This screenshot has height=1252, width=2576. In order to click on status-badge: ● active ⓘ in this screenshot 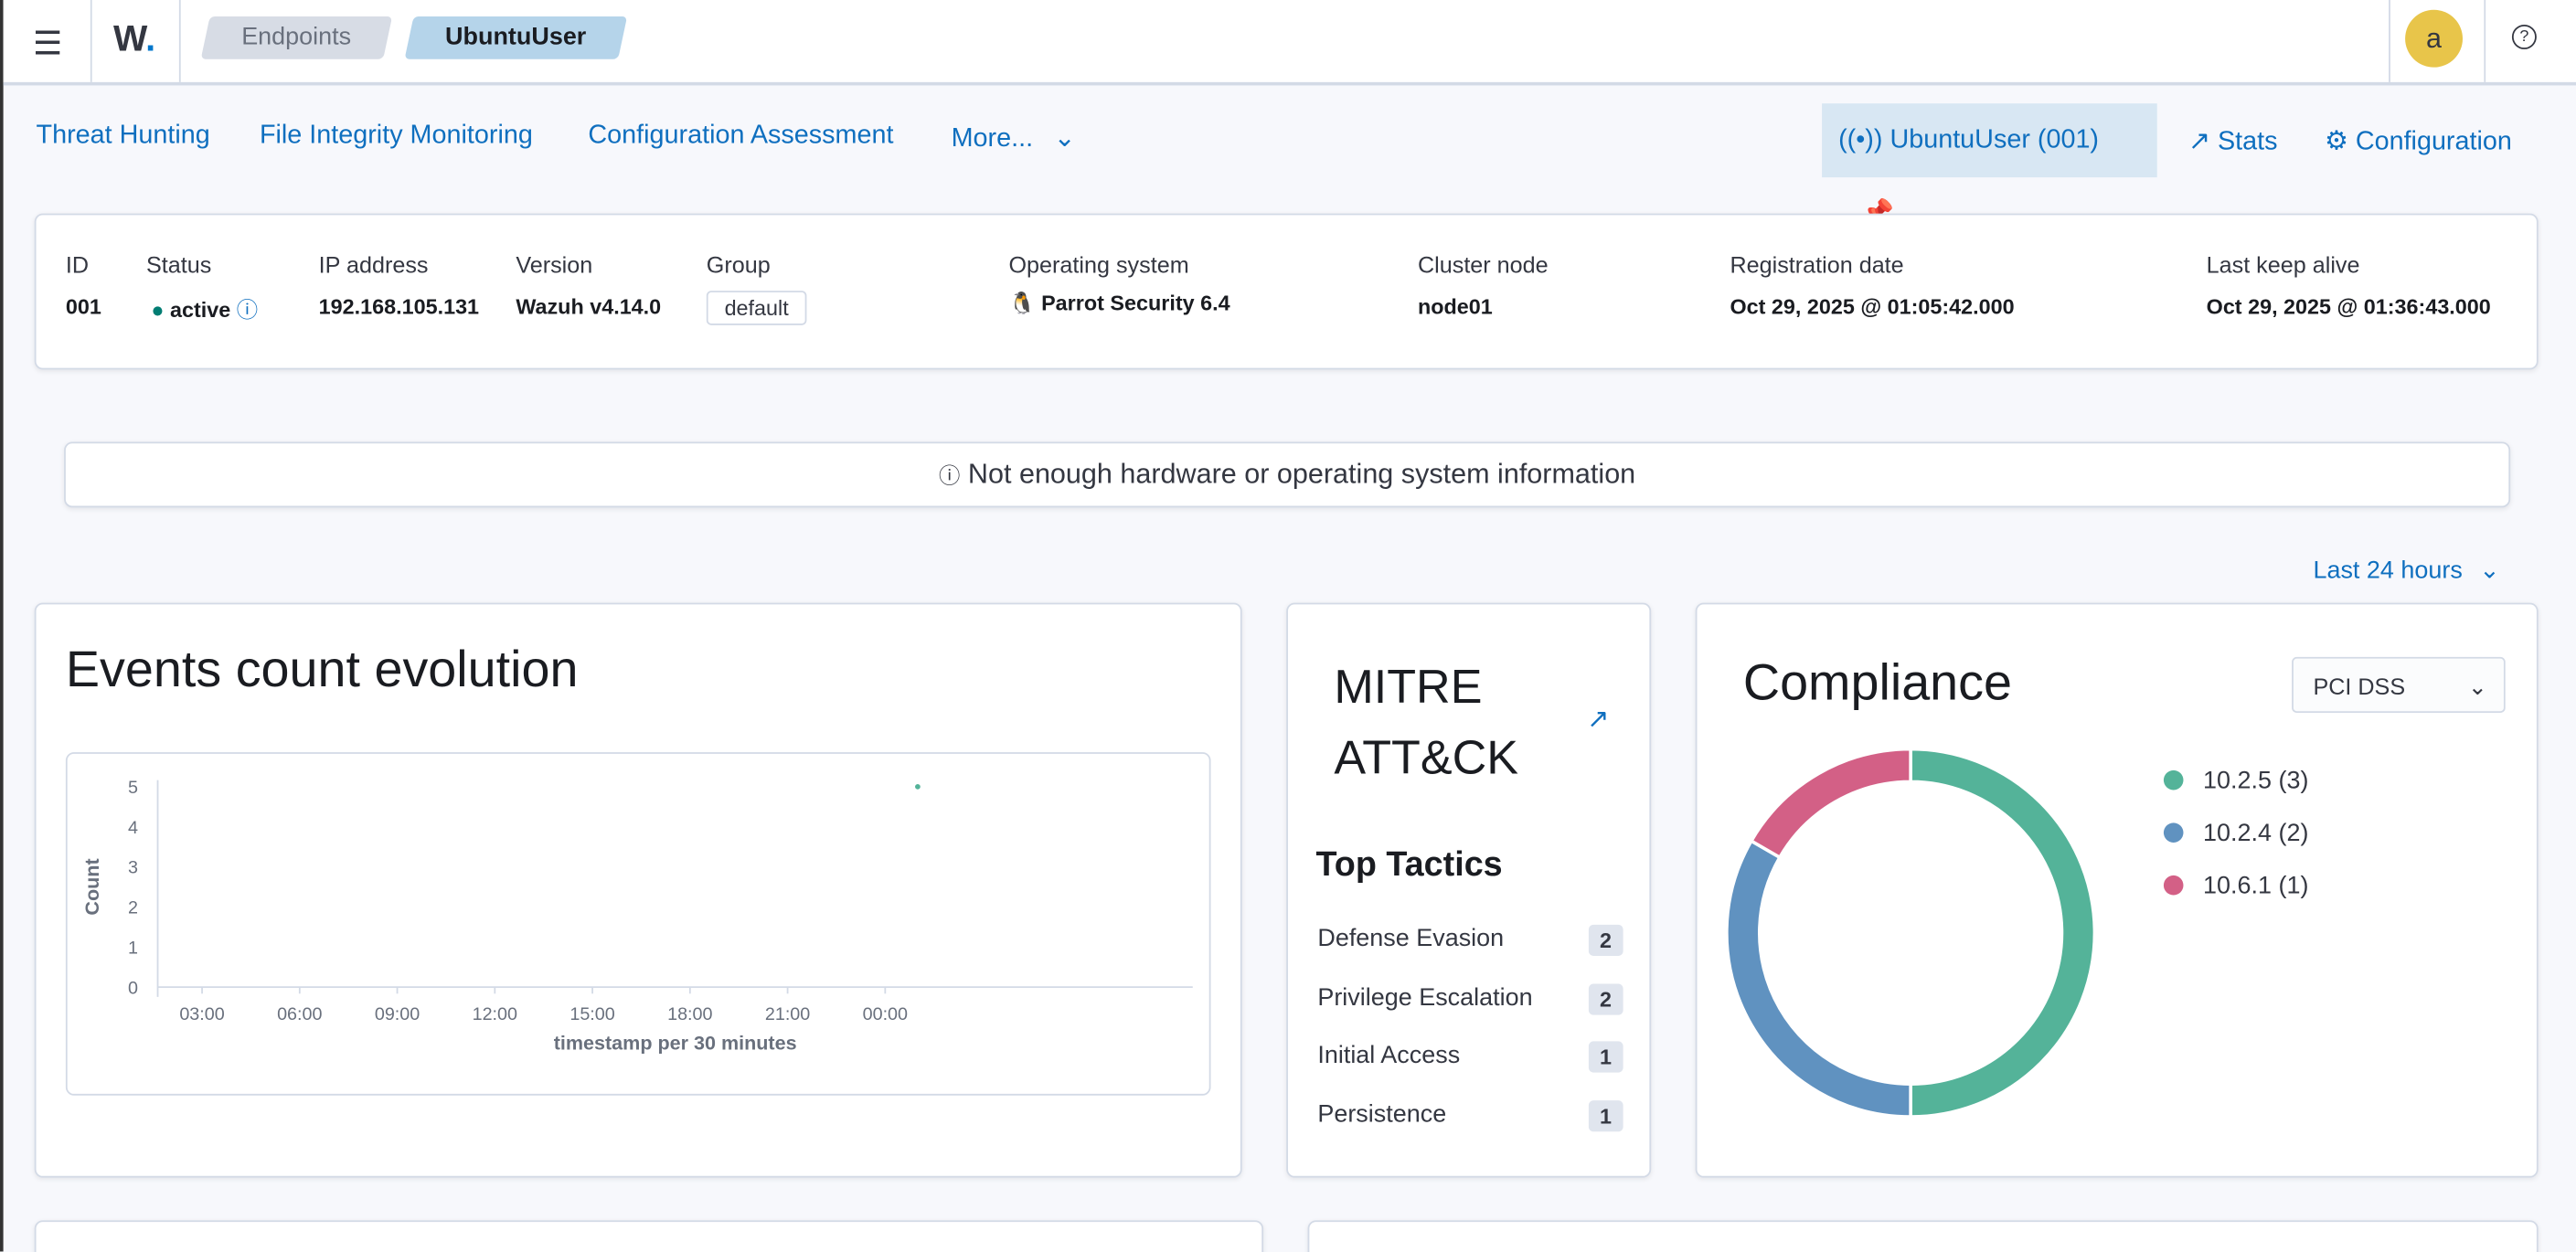, I will do `click(205, 310)`.